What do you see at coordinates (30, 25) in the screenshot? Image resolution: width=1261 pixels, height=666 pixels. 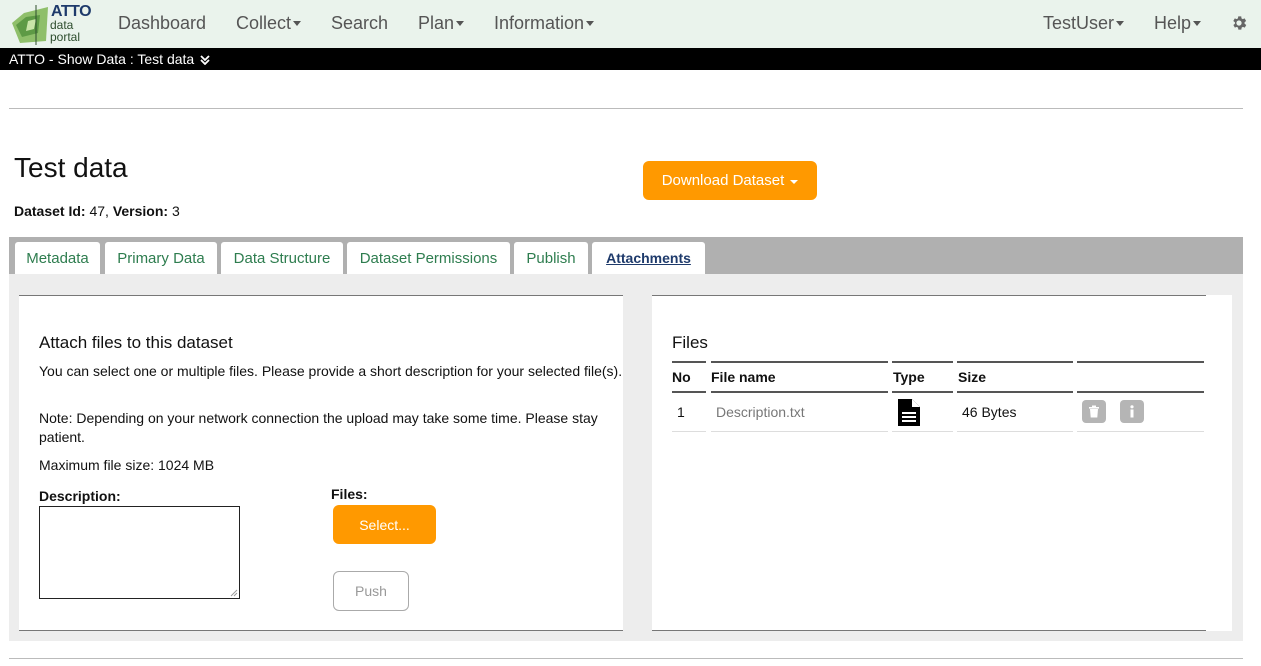 I see `logo-map-icon` at bounding box center [30, 25].